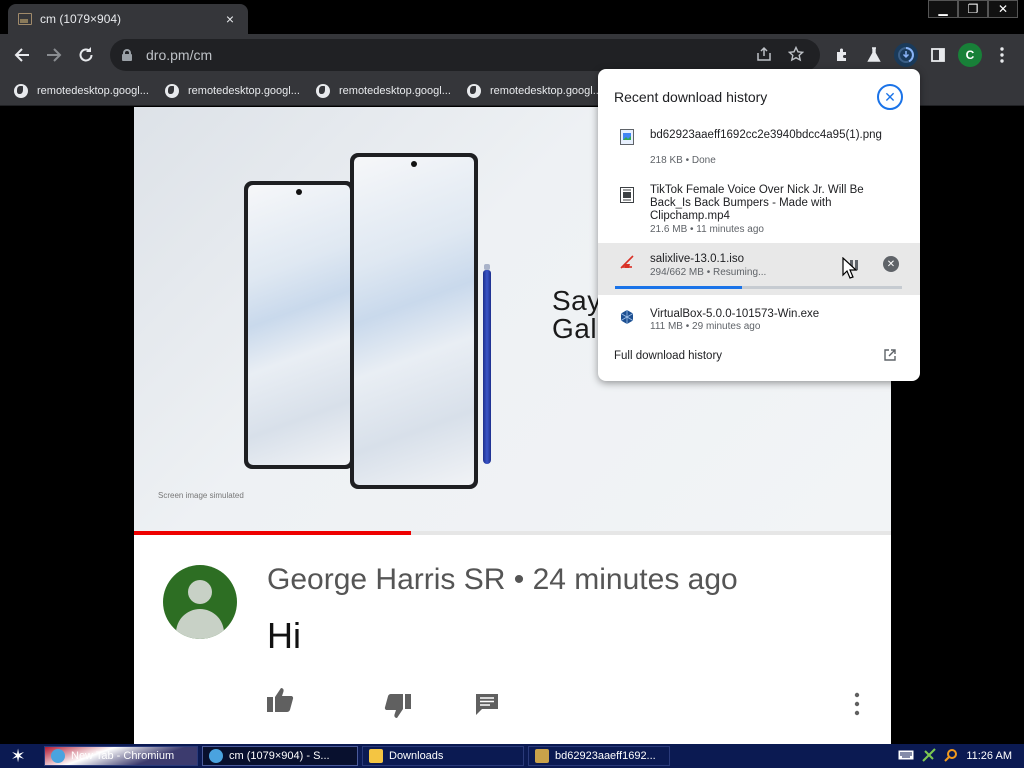 This screenshot has width=1024, height=768. I want to click on clock: 11:26 AM, so click(989, 756).